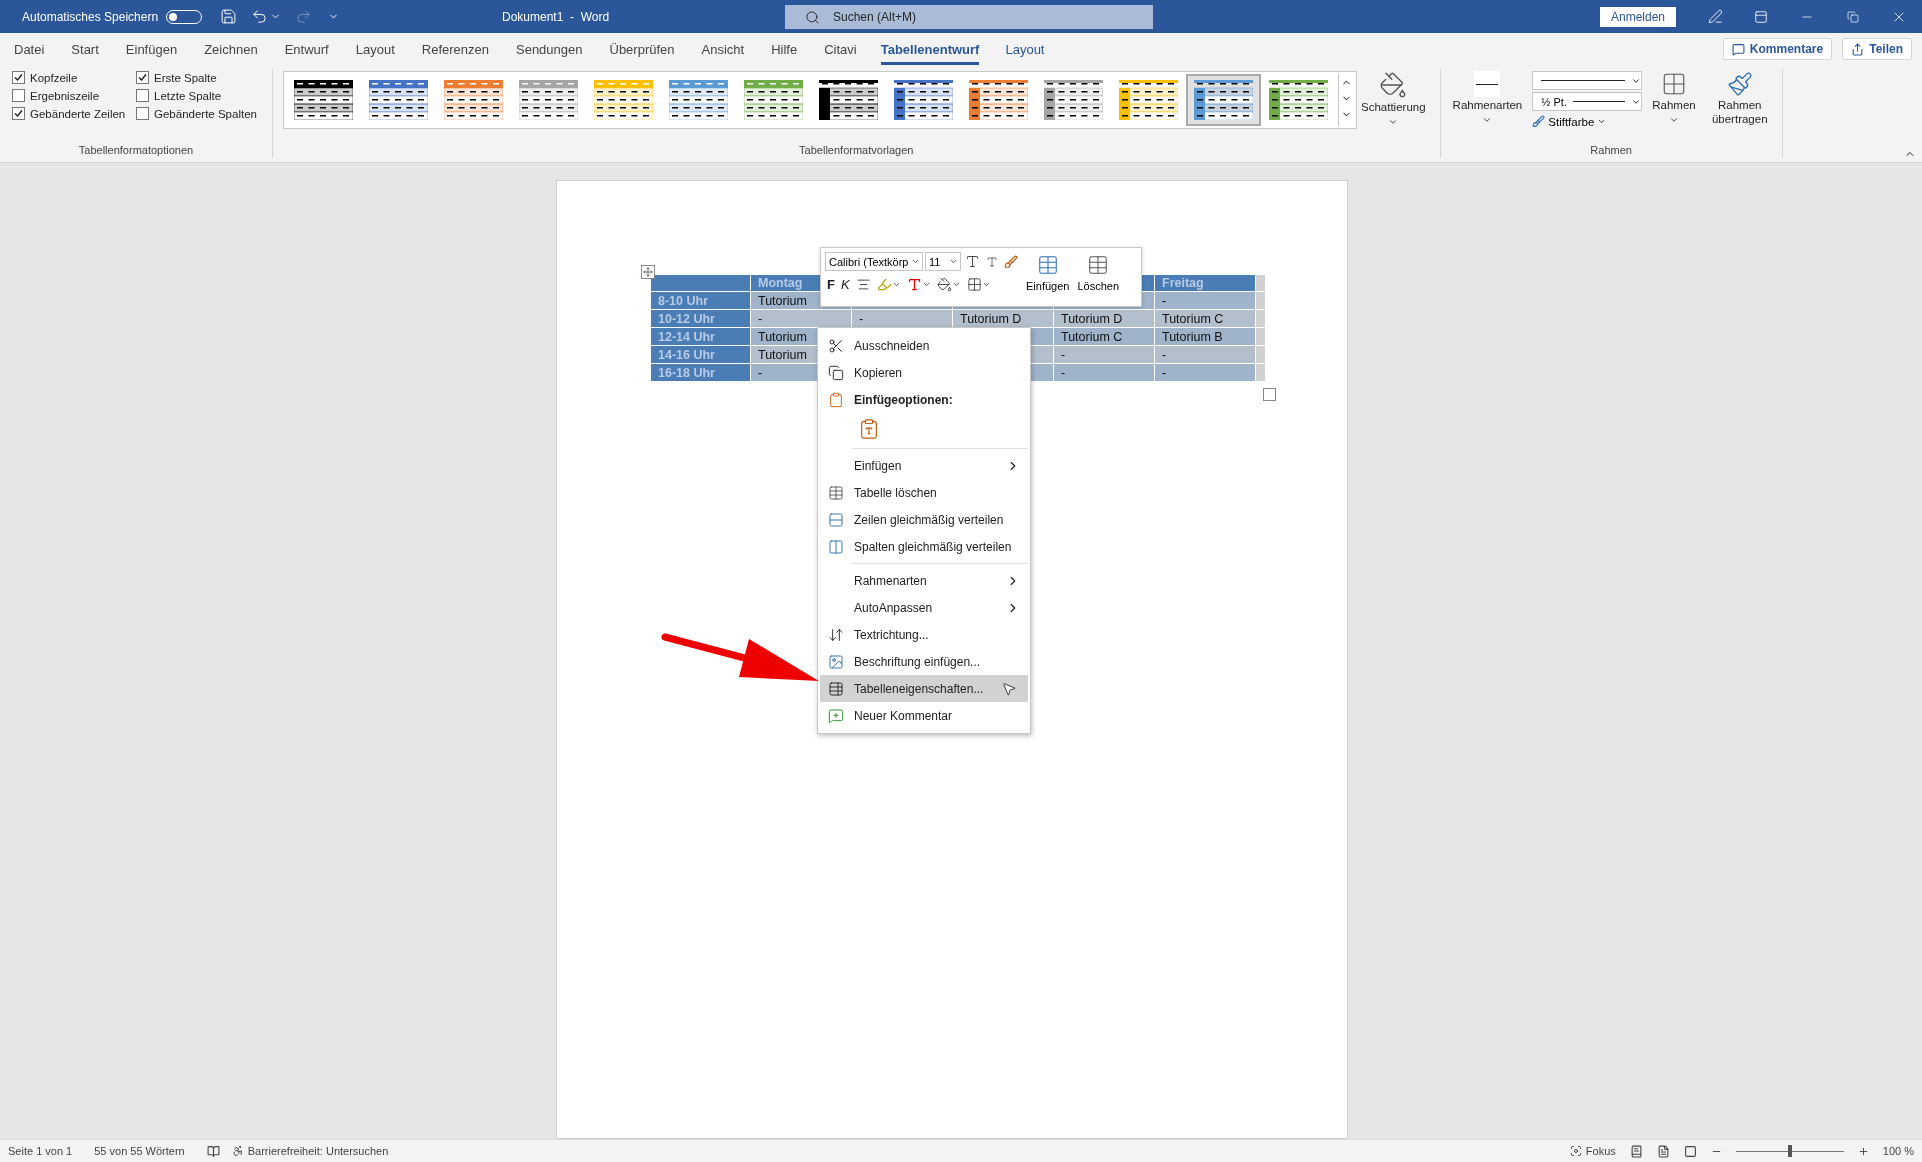  I want to click on ribbon-tab: Referenzen, so click(455, 49).